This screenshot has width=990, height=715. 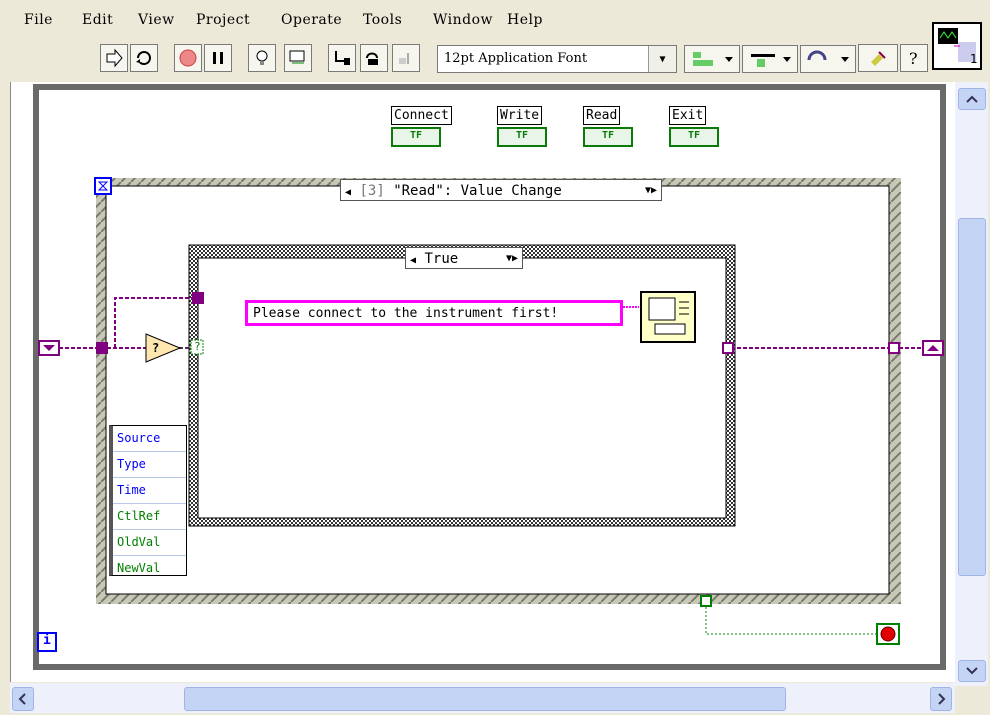 What do you see at coordinates (406, 313) in the screenshot?
I see `message-text: Please connect to the instrument first!` at bounding box center [406, 313].